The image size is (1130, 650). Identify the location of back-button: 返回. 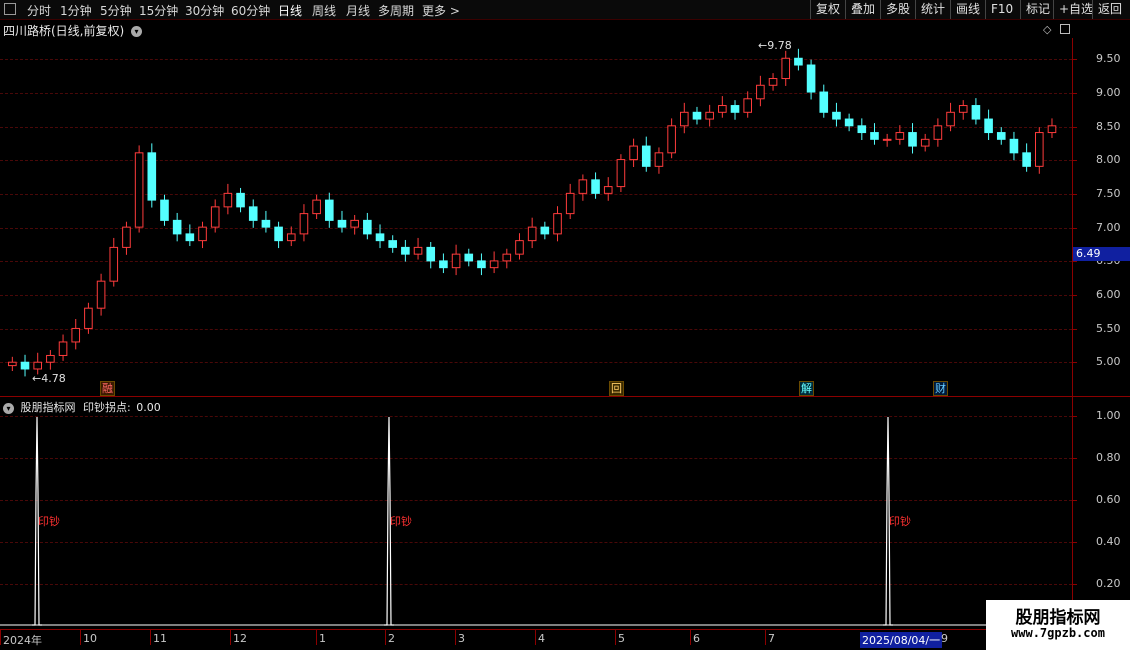
(1109, 9).